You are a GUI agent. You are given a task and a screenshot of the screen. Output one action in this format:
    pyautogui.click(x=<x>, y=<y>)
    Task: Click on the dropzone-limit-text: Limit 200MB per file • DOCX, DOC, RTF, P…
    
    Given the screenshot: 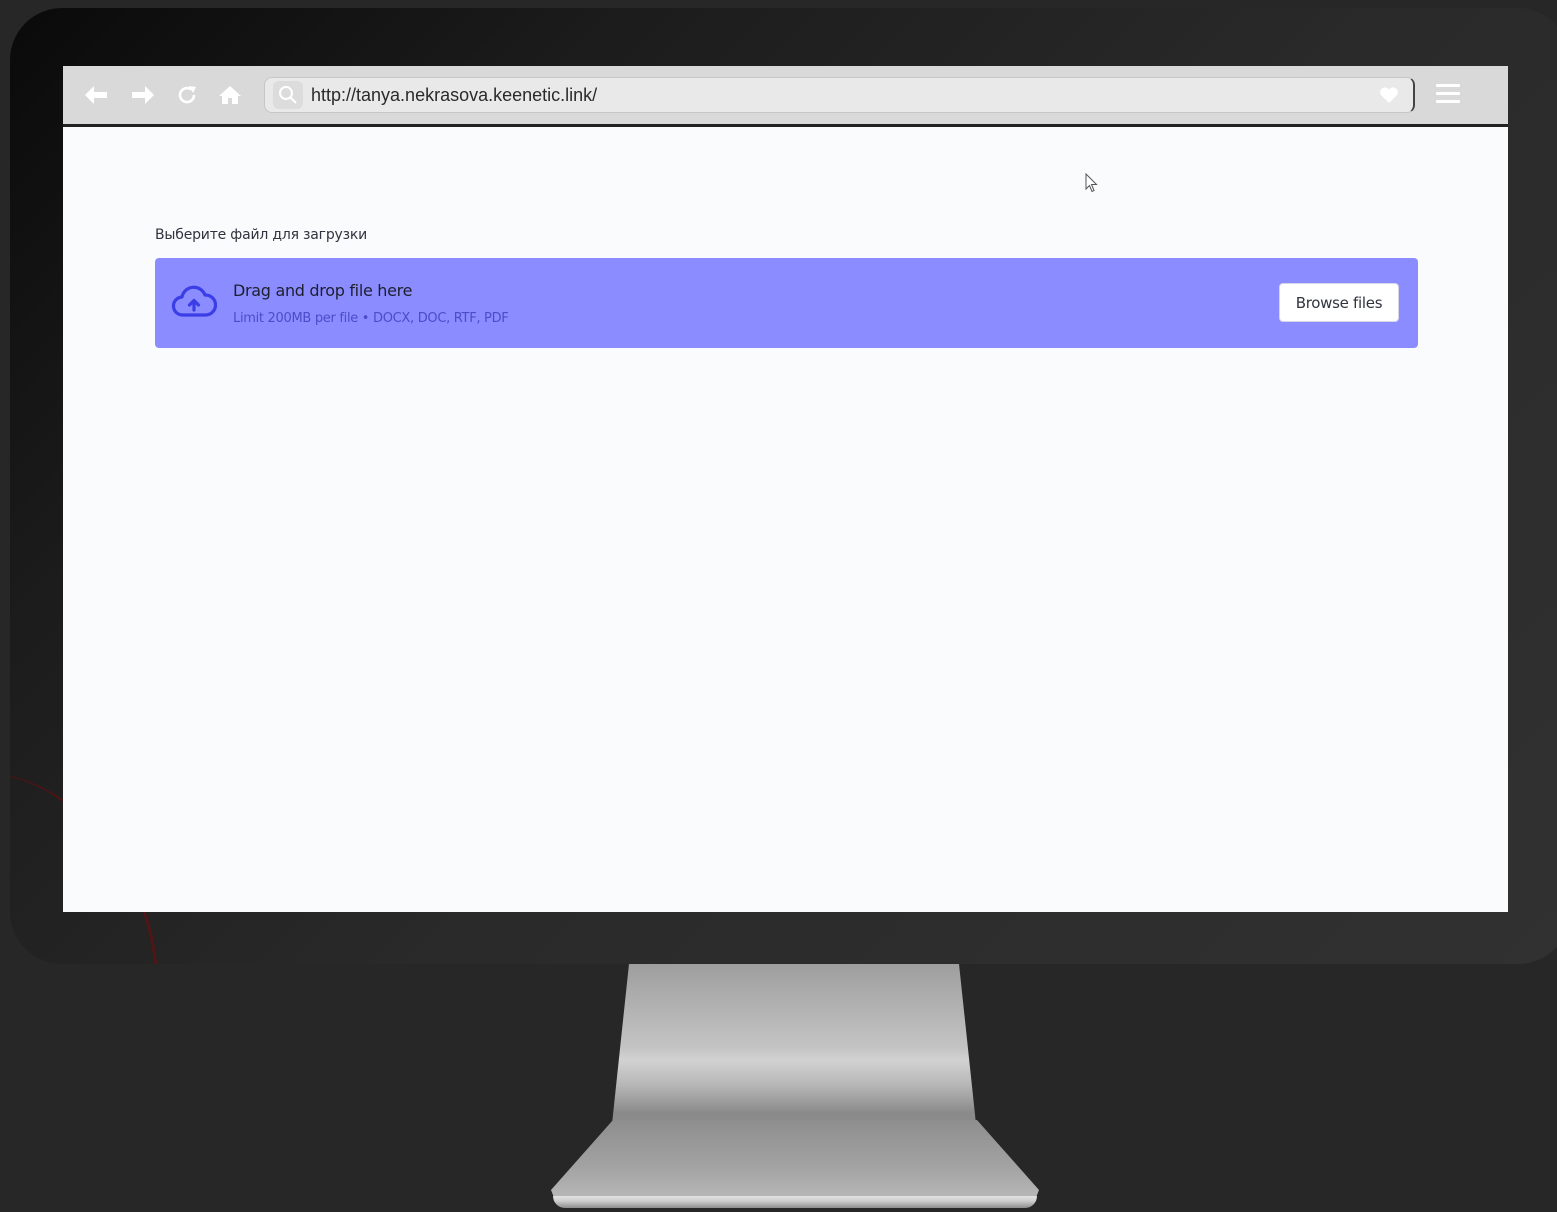 What is the action you would take?
    pyautogui.click(x=371, y=318)
    